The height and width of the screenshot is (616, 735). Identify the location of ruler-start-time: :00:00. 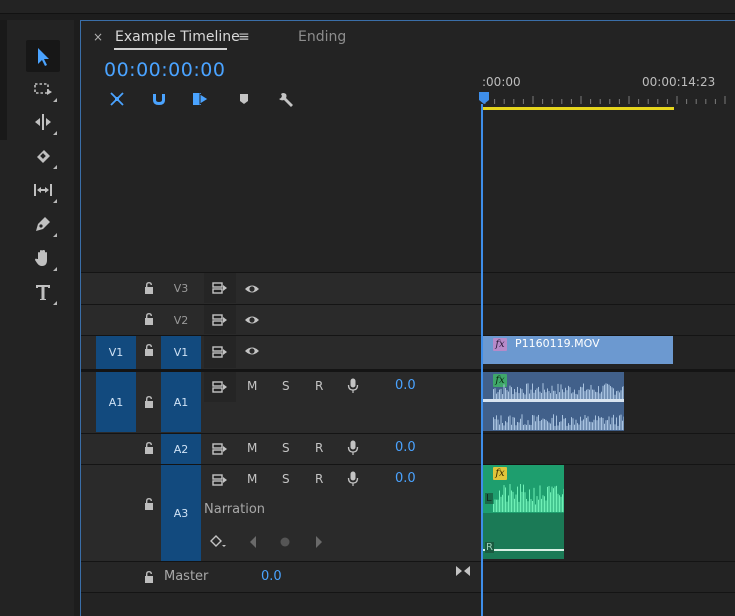
(501, 82).